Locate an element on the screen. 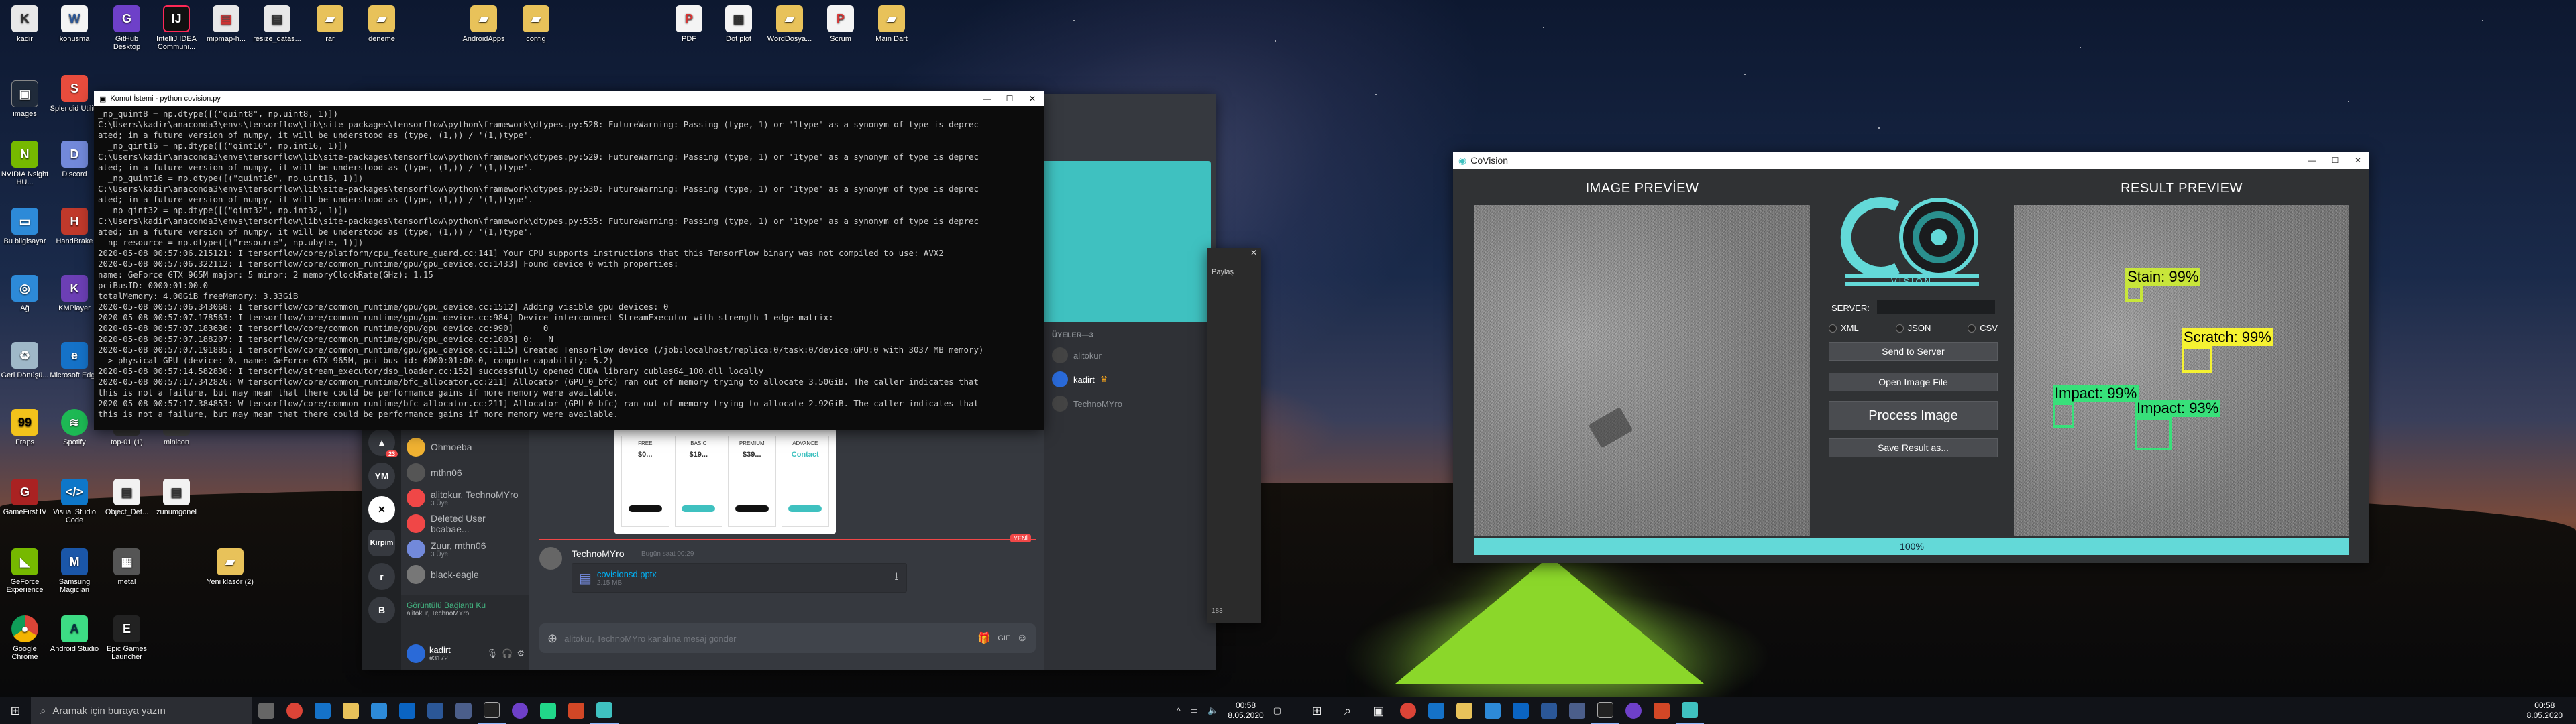 This screenshot has width=2576, height=724. desktop-icon-geforce-experience: ◣ GeForce Experience is located at coordinates (25, 571).